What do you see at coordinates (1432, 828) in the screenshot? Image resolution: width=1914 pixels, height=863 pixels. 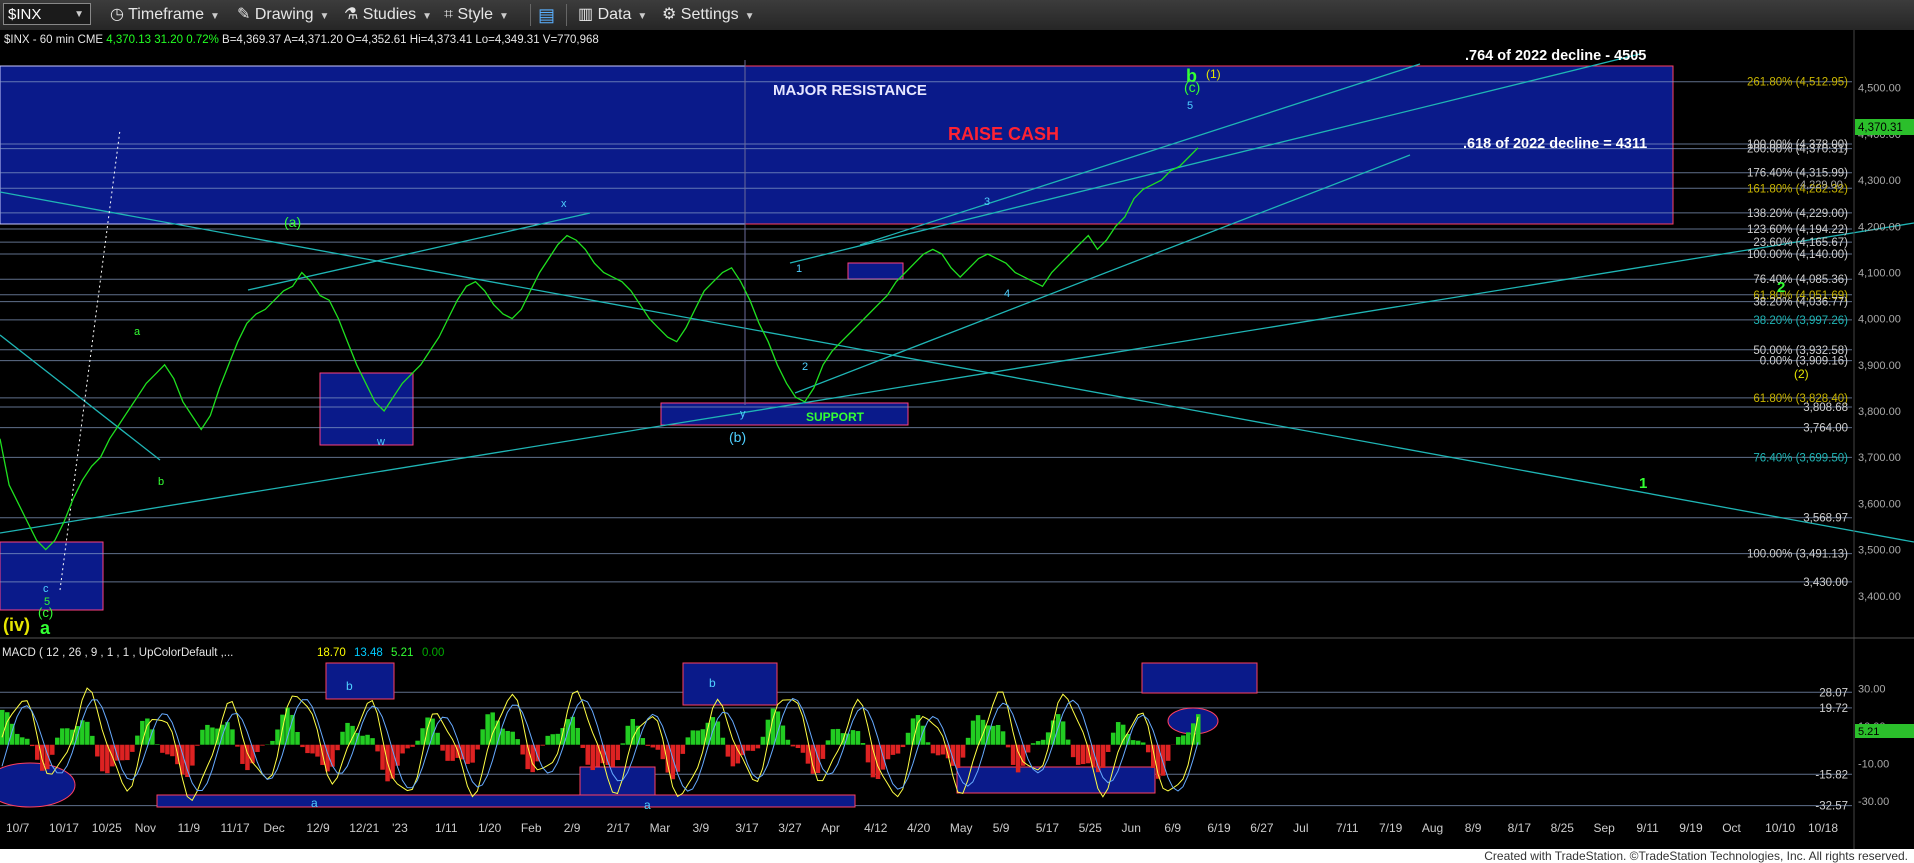 I see `x-tick-label: Aug` at bounding box center [1432, 828].